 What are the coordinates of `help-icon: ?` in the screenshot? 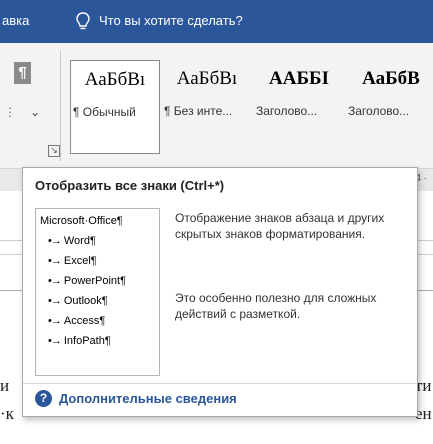 It's located at (43, 398).